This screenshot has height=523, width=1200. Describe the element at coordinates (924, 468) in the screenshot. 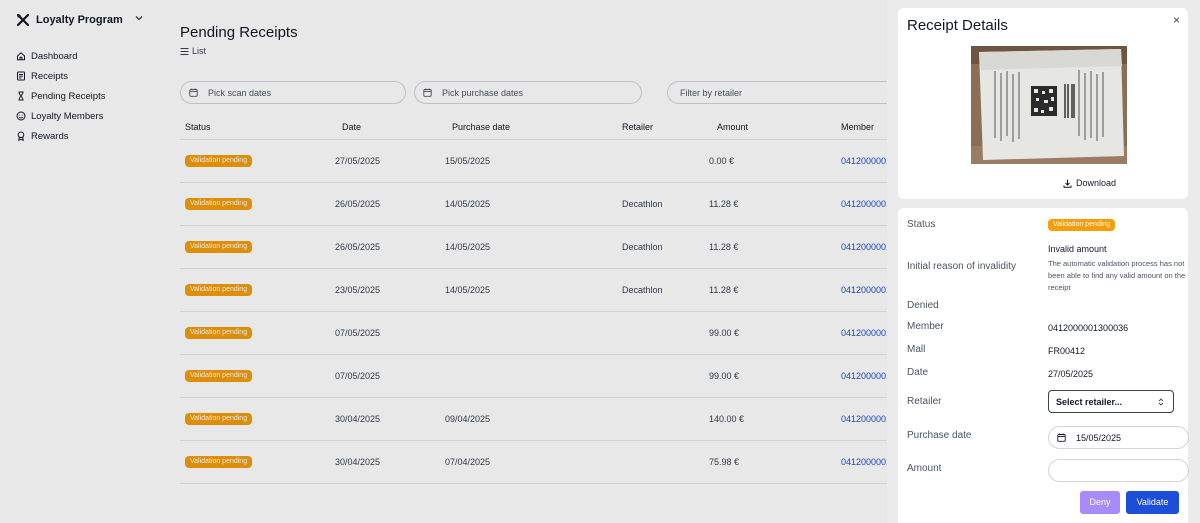

I see `amount-label: Amount` at that location.